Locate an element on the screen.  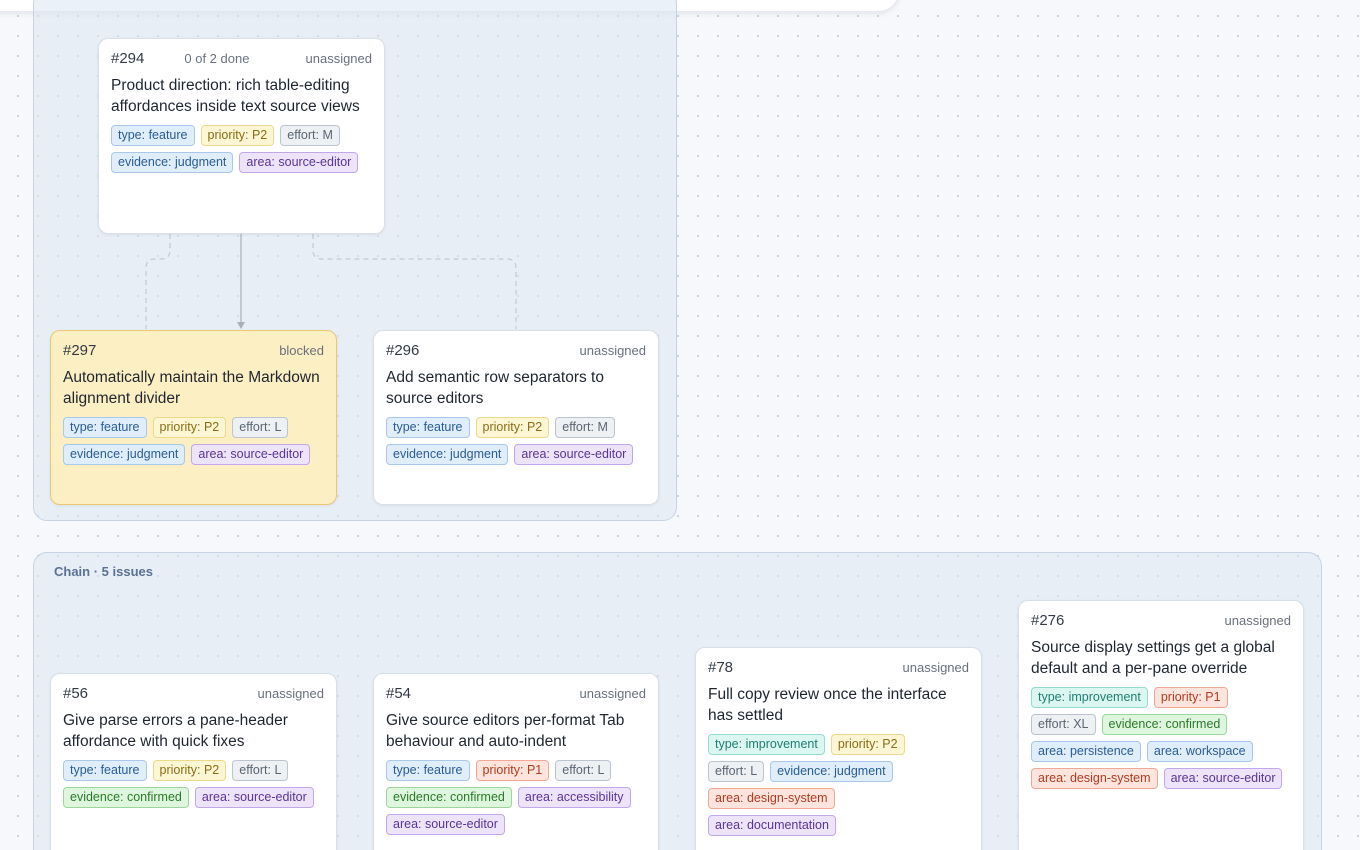
issue-progress: 0 of 2 done is located at coordinates (217, 58).